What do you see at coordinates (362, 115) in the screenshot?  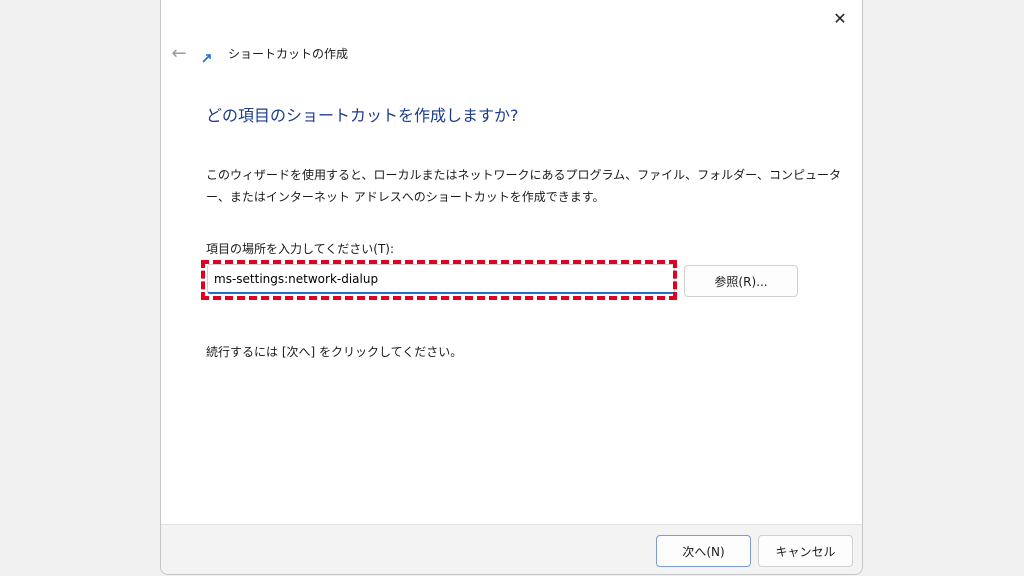 I see `page-heading: どの項目のショートカットを作成しますか?` at bounding box center [362, 115].